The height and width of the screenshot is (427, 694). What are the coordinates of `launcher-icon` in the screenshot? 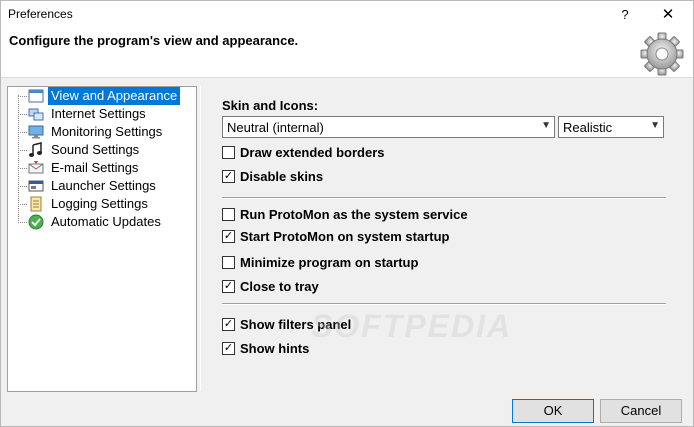 It's located at (36, 186).